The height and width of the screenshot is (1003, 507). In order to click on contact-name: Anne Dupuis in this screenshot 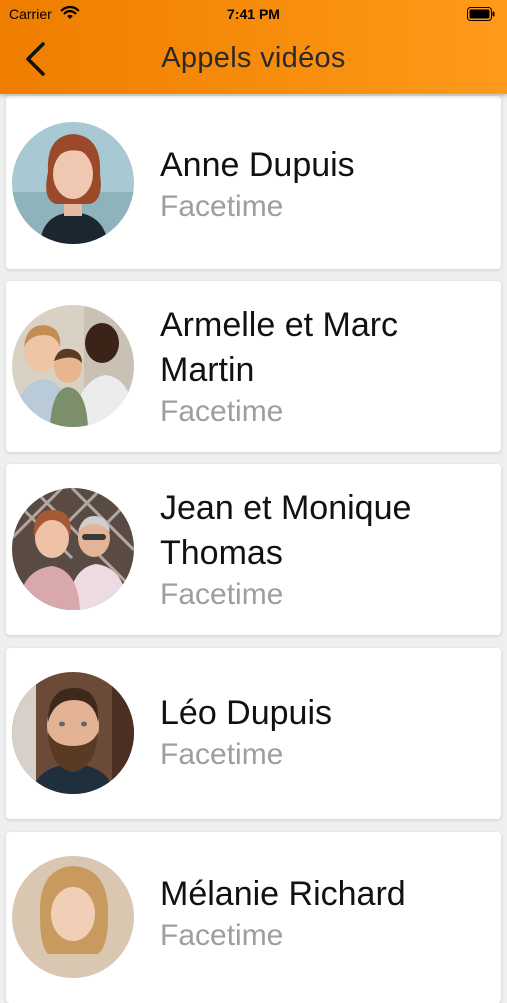, I will do `click(257, 165)`.